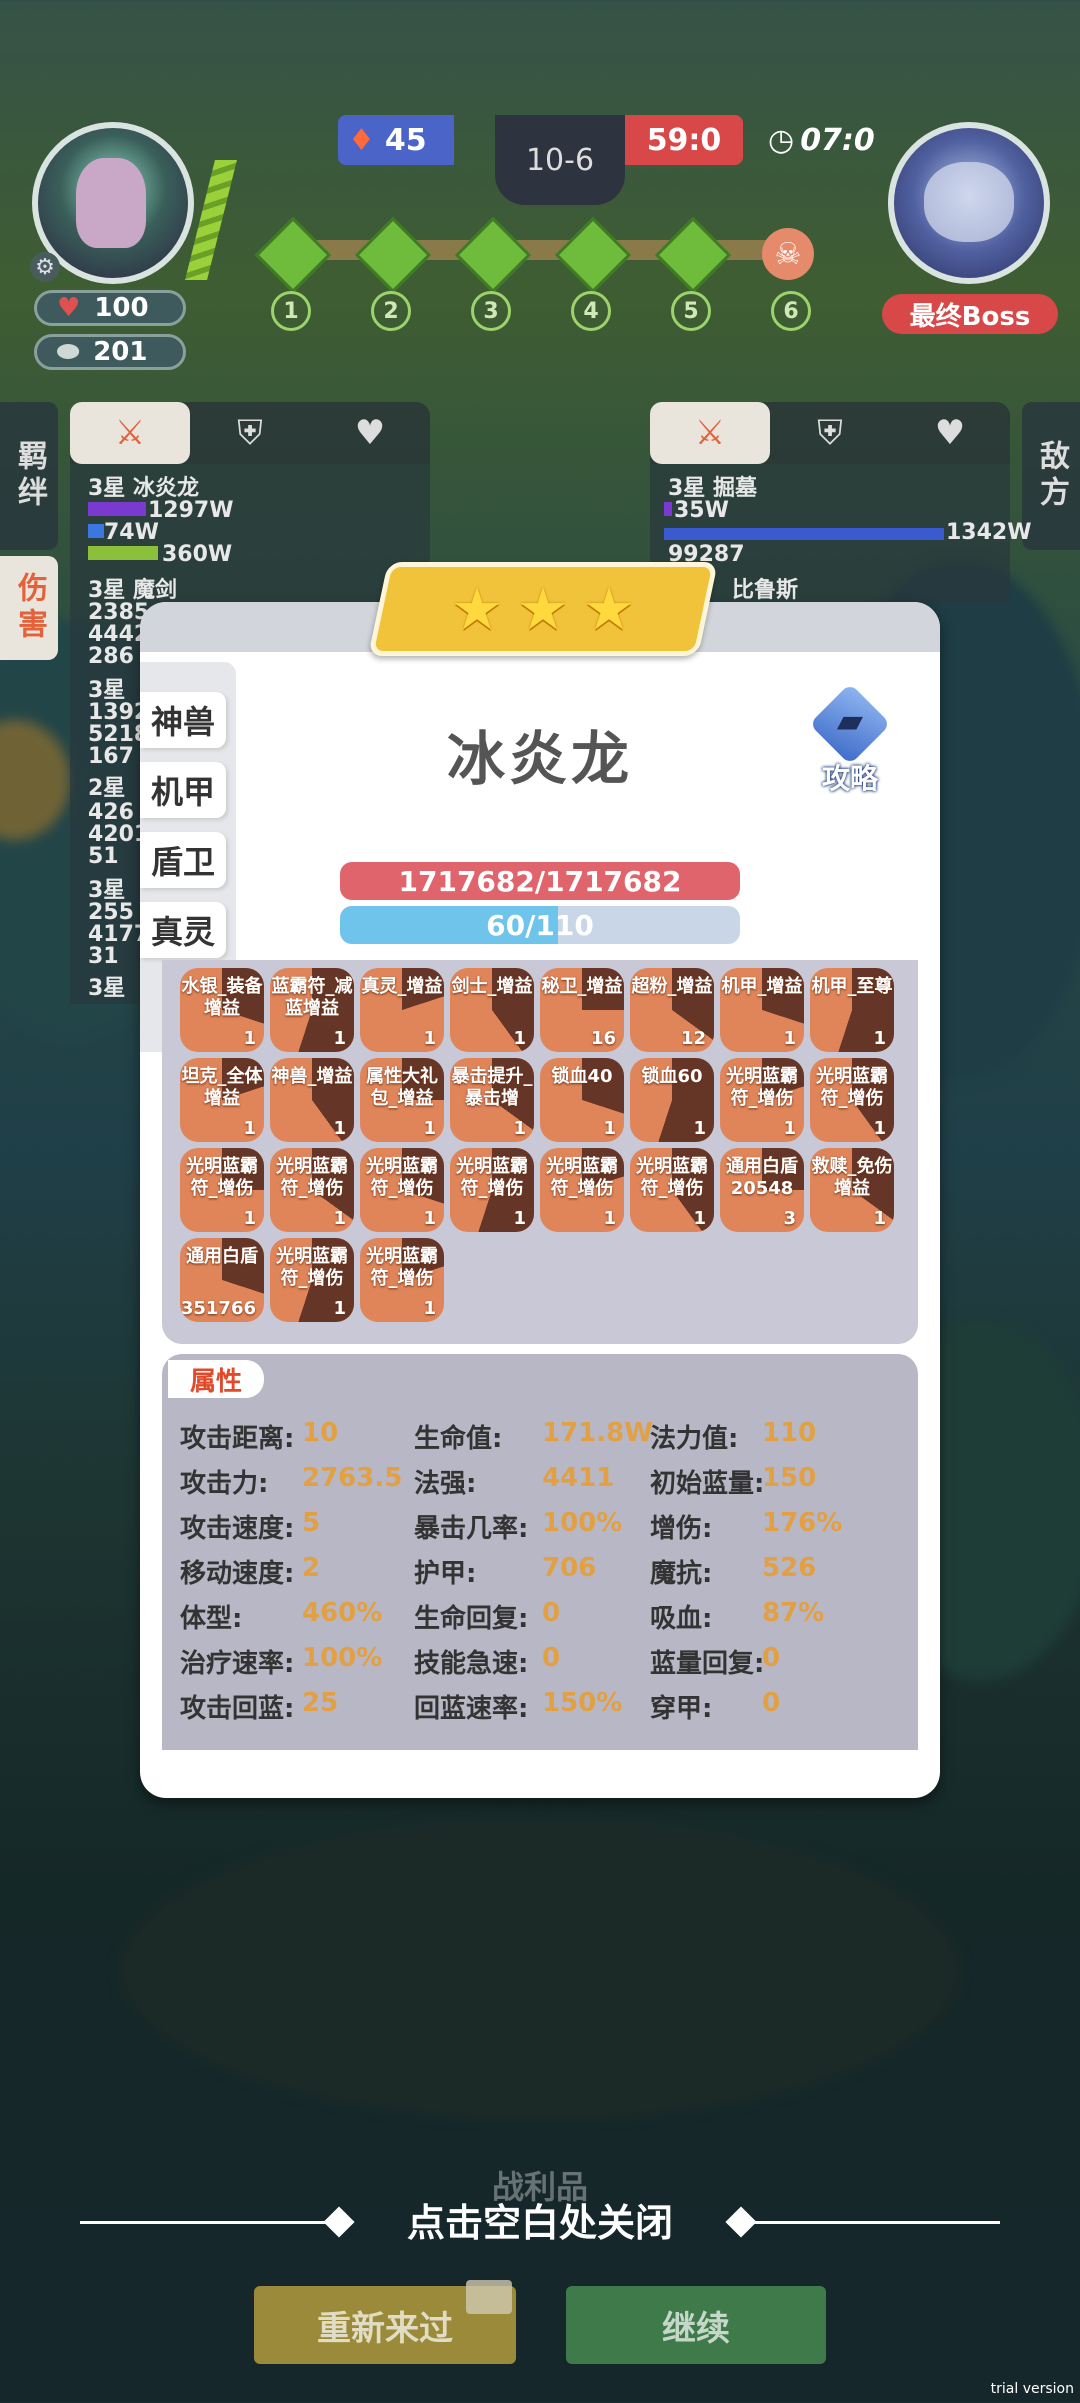 The width and height of the screenshot is (1080, 2403). What do you see at coordinates (489, 2297) in the screenshot?
I see `video-ad-icon` at bounding box center [489, 2297].